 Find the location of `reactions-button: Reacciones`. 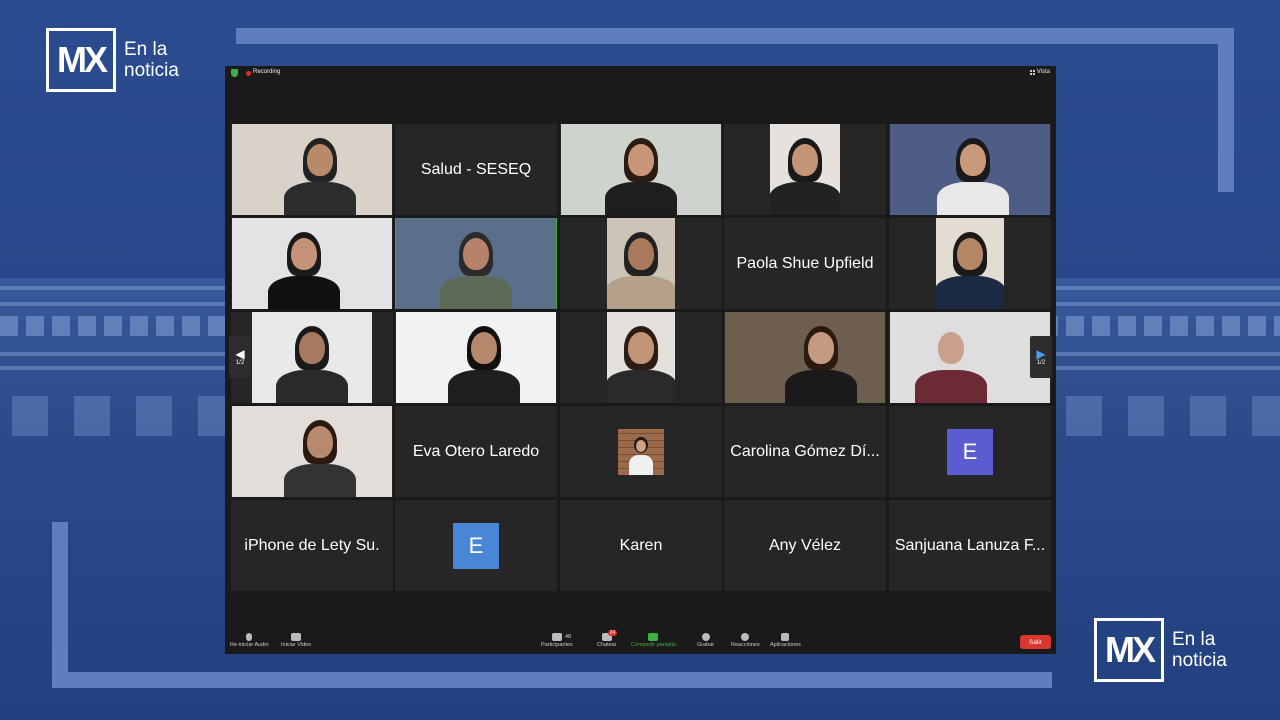

reactions-button: Reacciones is located at coordinates (745, 640).